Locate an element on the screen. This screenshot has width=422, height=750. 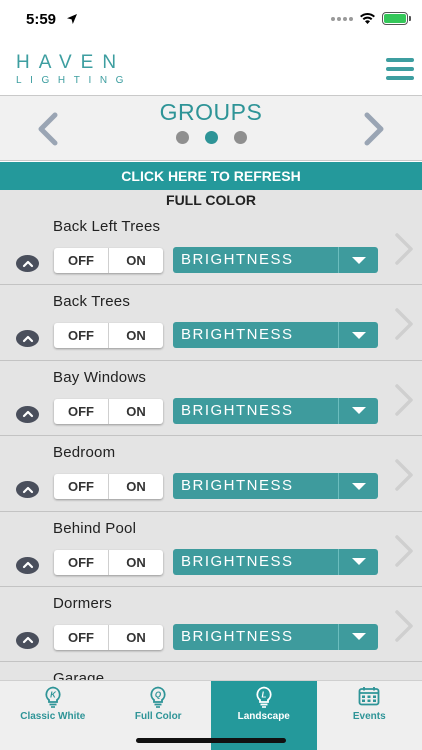
tab-label: Events is located at coordinates (369, 716).